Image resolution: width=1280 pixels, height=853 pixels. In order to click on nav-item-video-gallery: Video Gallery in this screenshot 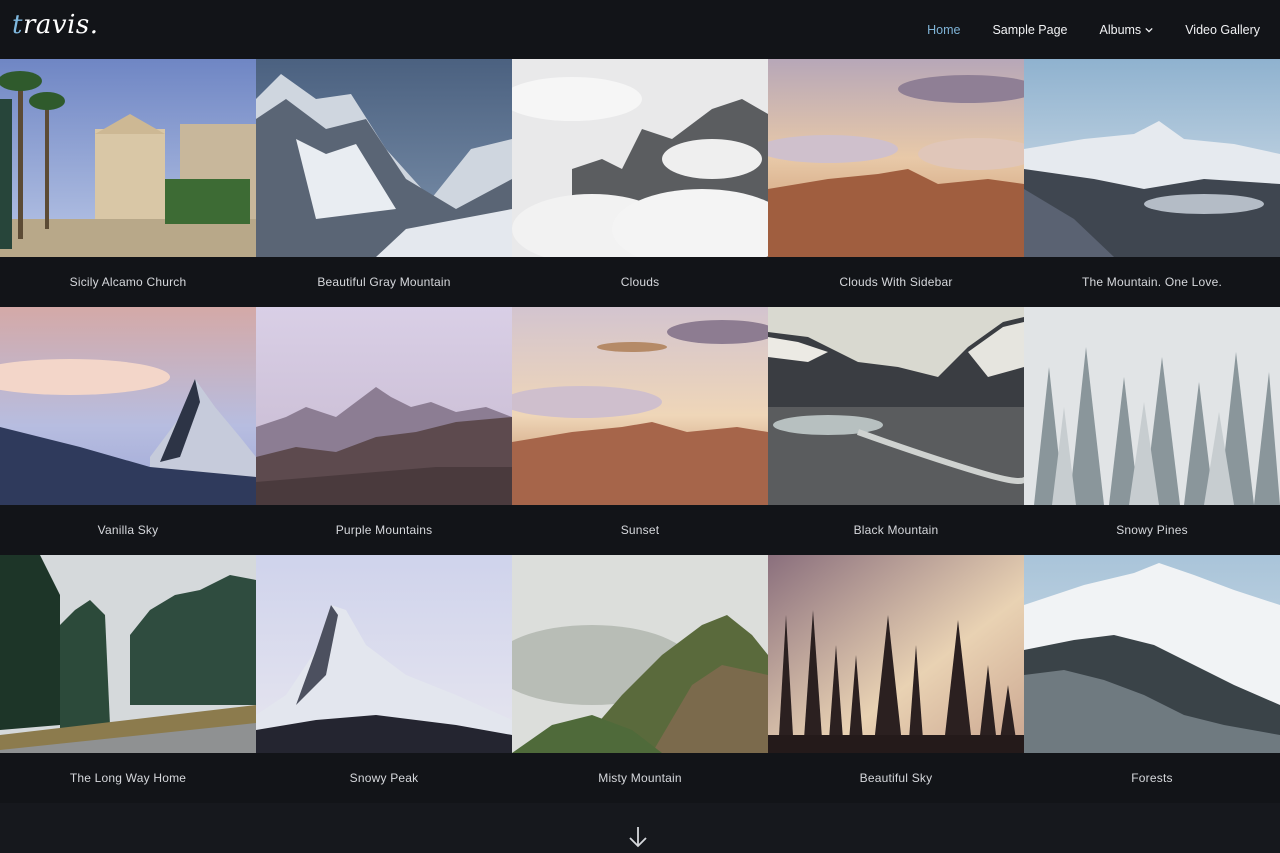, I will do `click(1222, 30)`.